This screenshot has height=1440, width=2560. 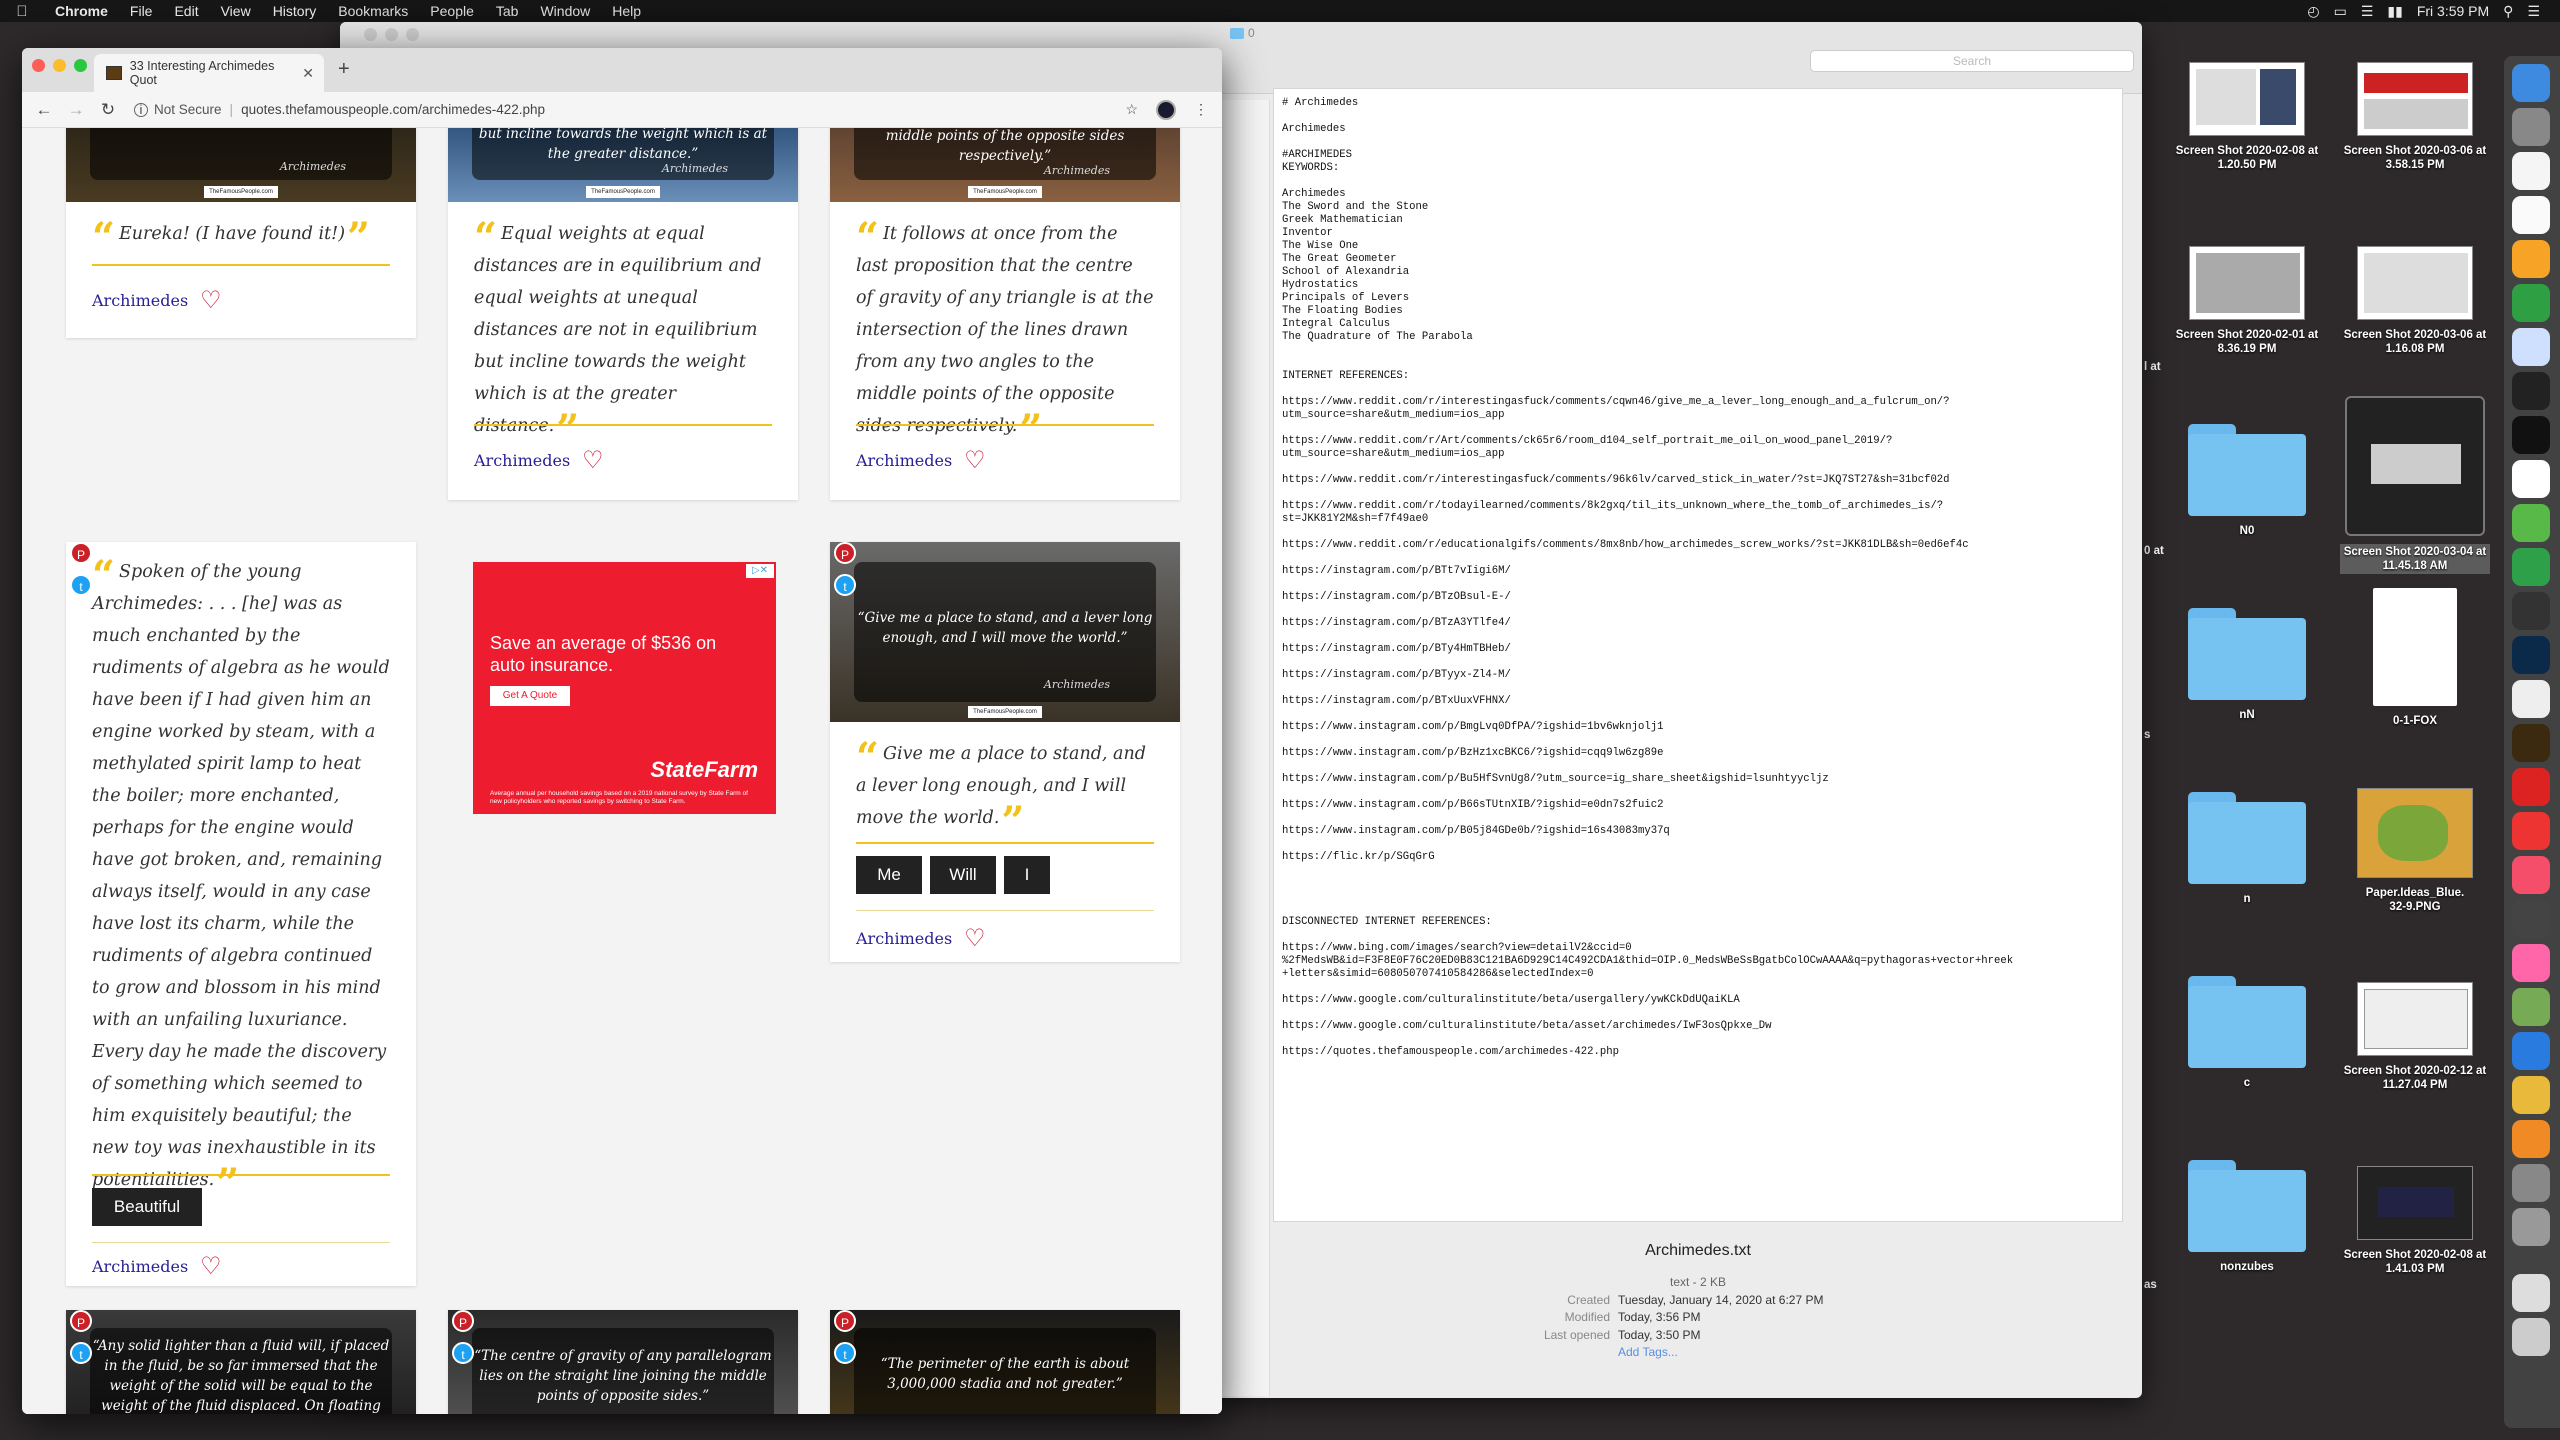 What do you see at coordinates (141, 109) in the screenshot?
I see `info-icon: i` at bounding box center [141, 109].